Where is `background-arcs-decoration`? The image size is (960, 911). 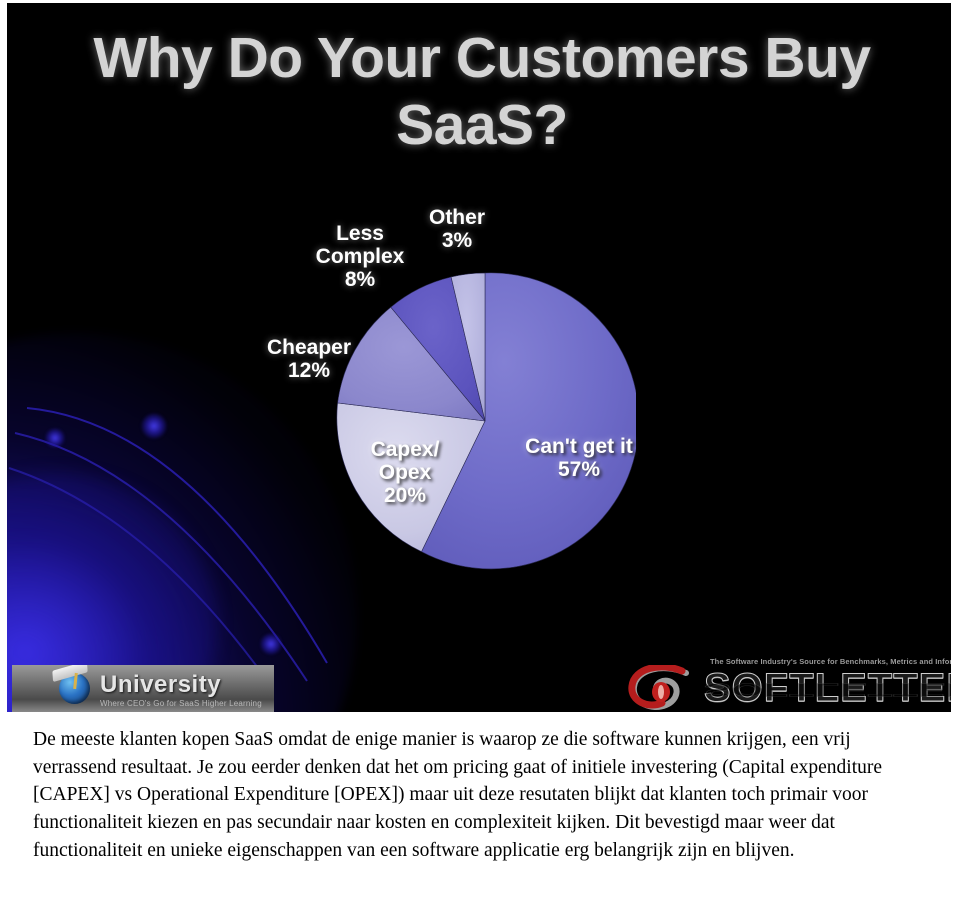
background-arcs-decoration is located at coordinates (168, 545).